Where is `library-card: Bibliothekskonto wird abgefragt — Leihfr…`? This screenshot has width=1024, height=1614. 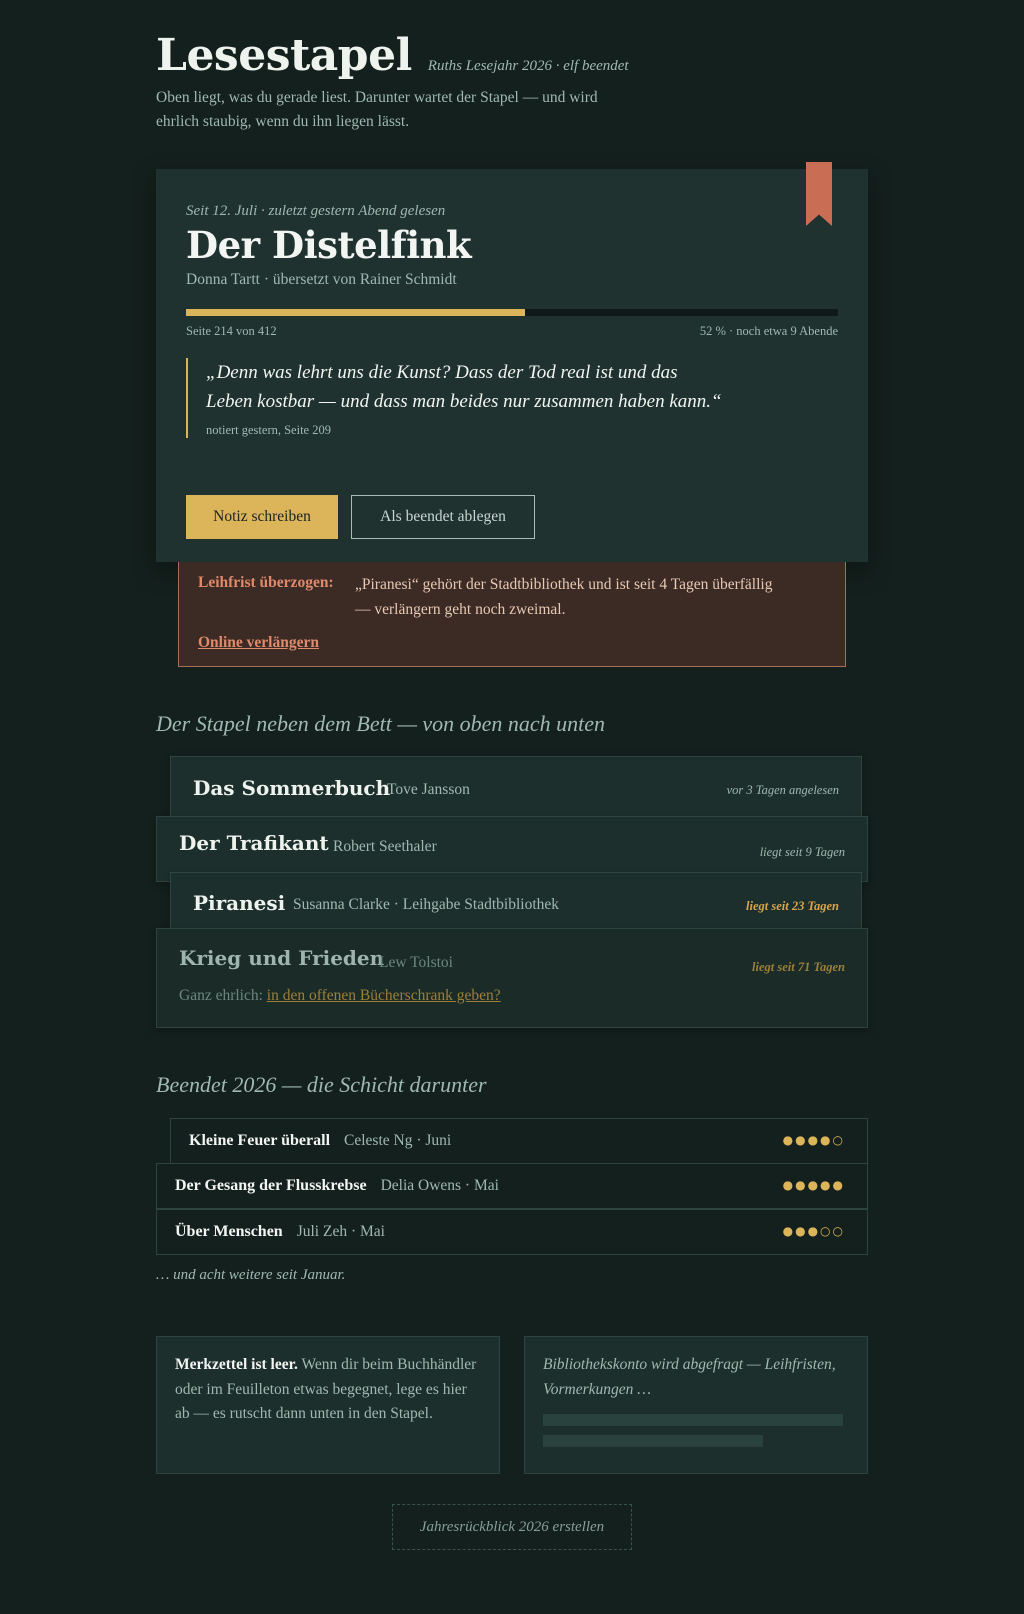 library-card: Bibliothekskonto wird abgefragt — Leihfr… is located at coordinates (696, 1405).